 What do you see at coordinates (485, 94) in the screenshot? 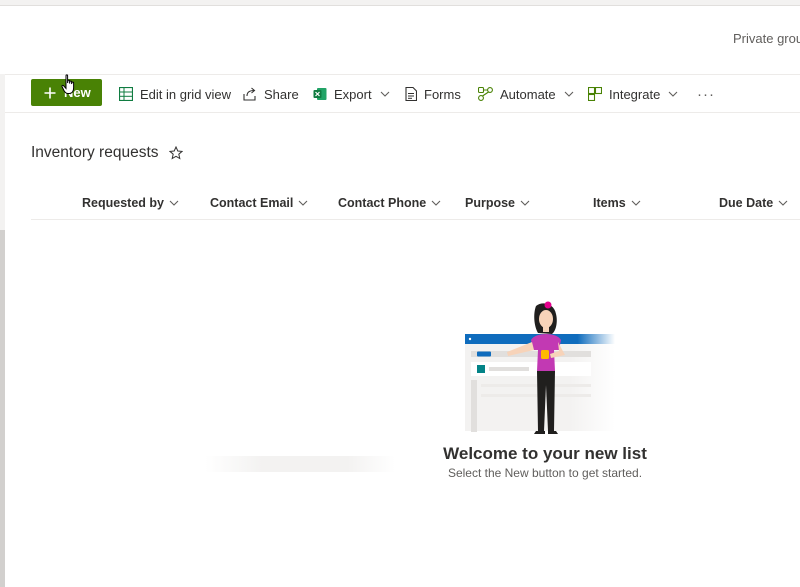
I see `flow-icon` at bounding box center [485, 94].